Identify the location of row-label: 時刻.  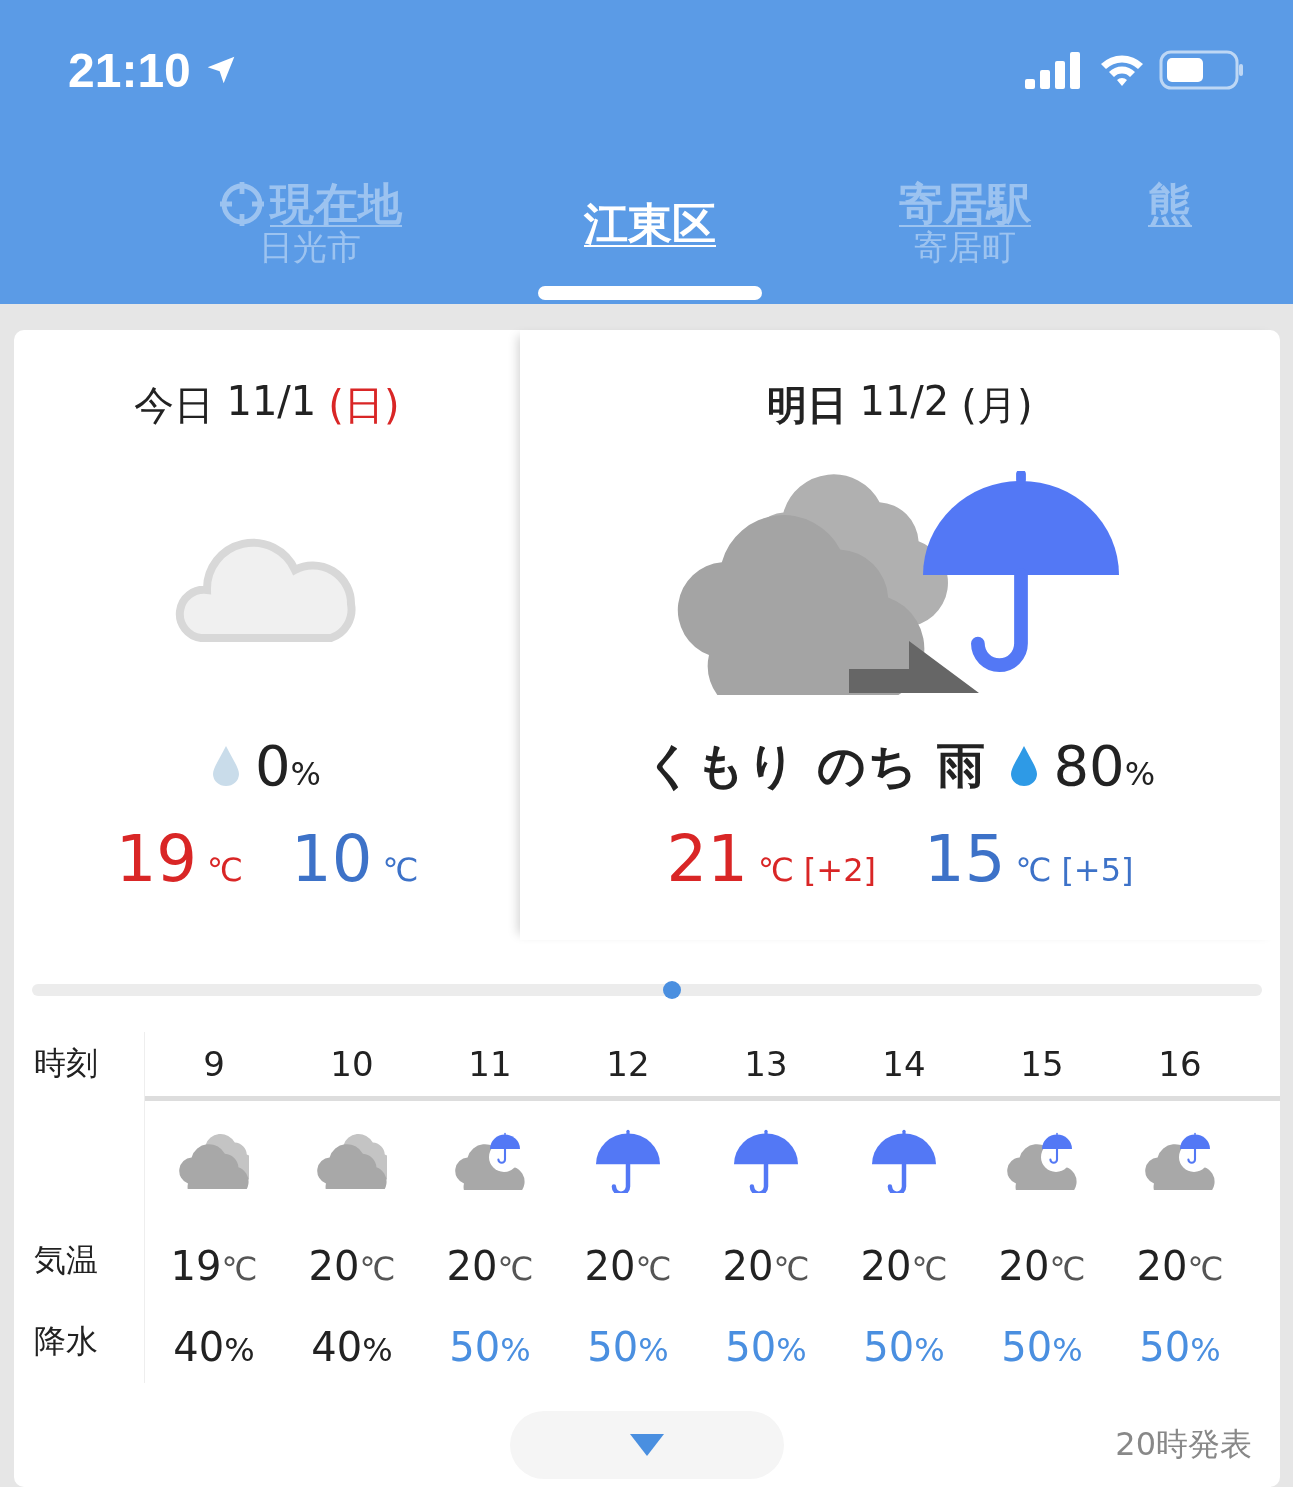
(66, 1063).